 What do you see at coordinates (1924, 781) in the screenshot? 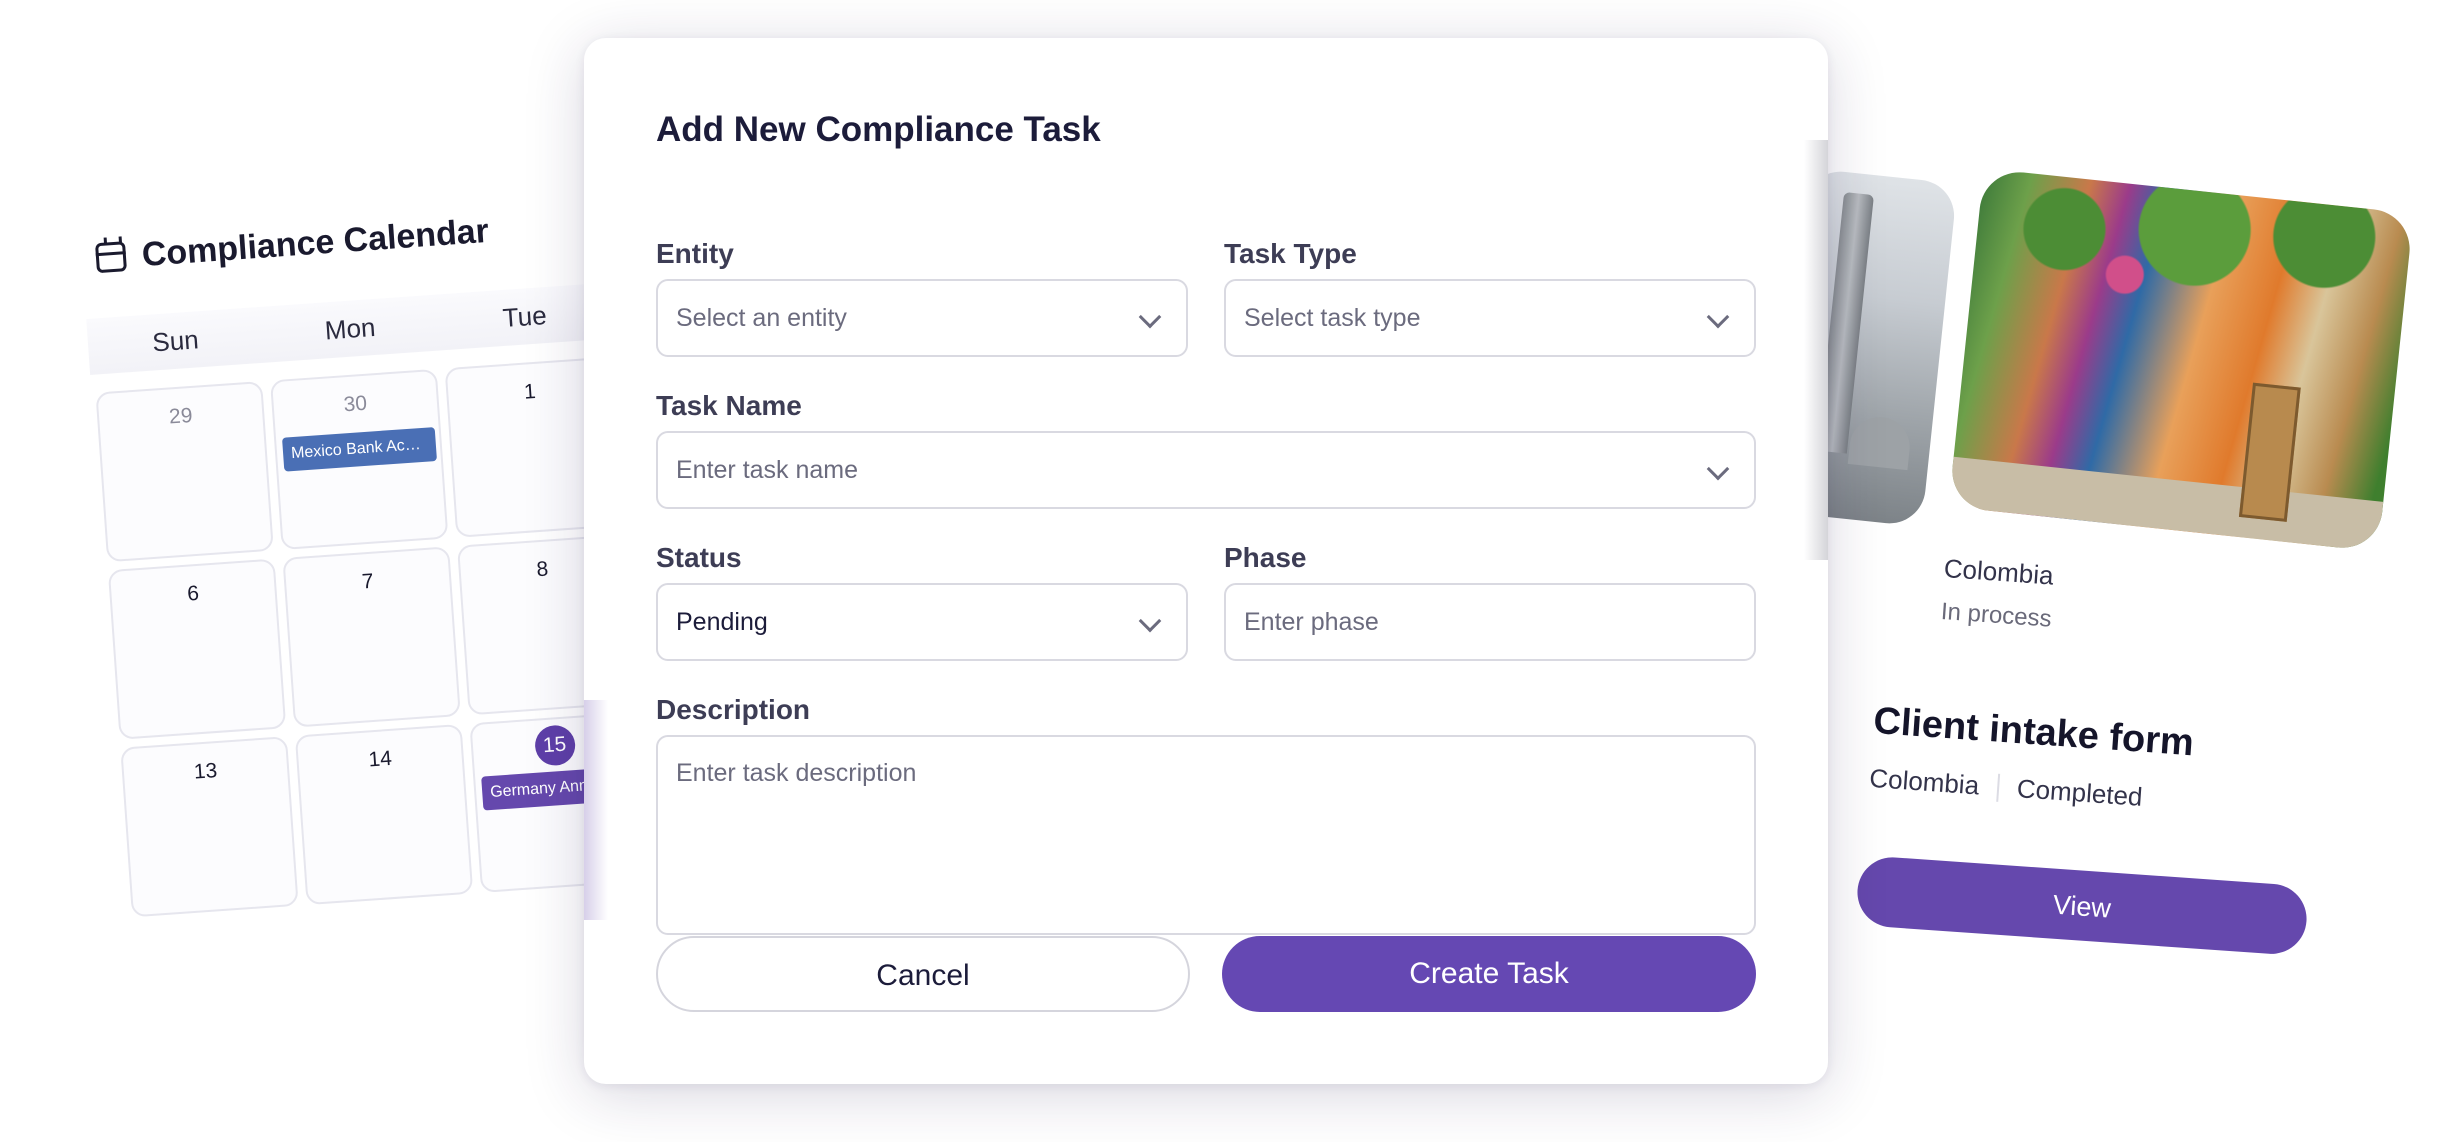
I see `intake-country: Colombia` at bounding box center [1924, 781].